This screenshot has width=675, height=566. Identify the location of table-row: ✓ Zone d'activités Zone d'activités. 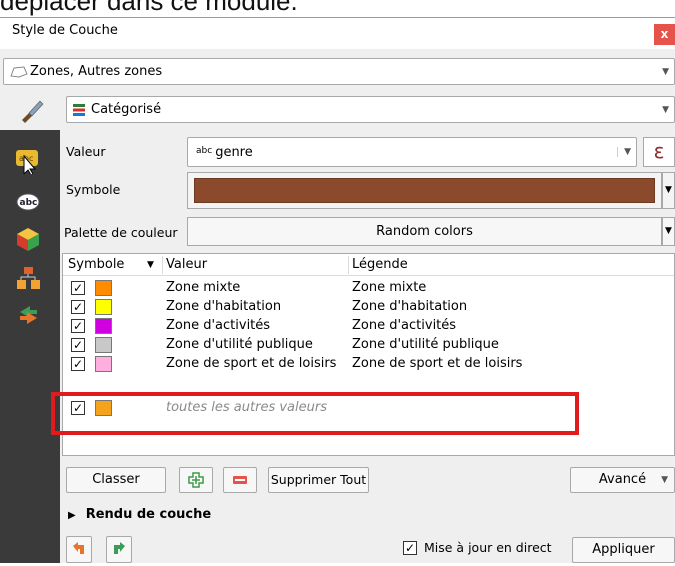
(368, 326).